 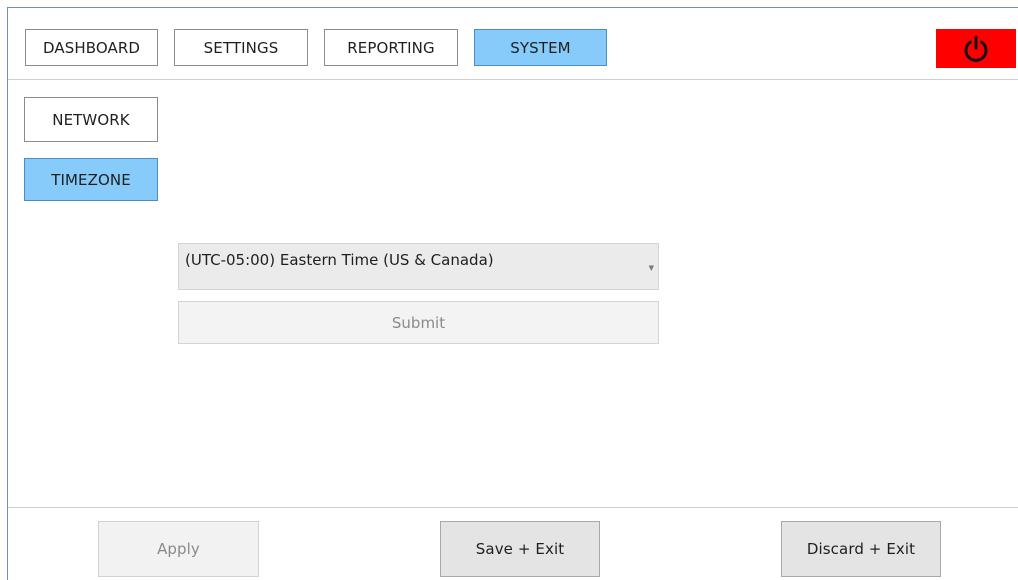 I want to click on top-divider, so click(x=513, y=79).